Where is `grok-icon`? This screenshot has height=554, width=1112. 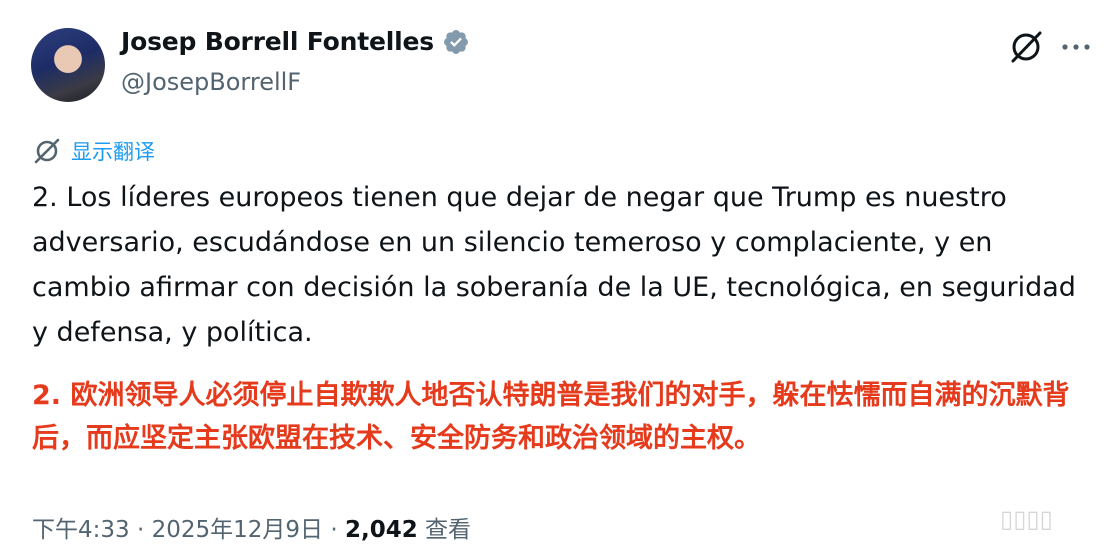 grok-icon is located at coordinates (1026, 47).